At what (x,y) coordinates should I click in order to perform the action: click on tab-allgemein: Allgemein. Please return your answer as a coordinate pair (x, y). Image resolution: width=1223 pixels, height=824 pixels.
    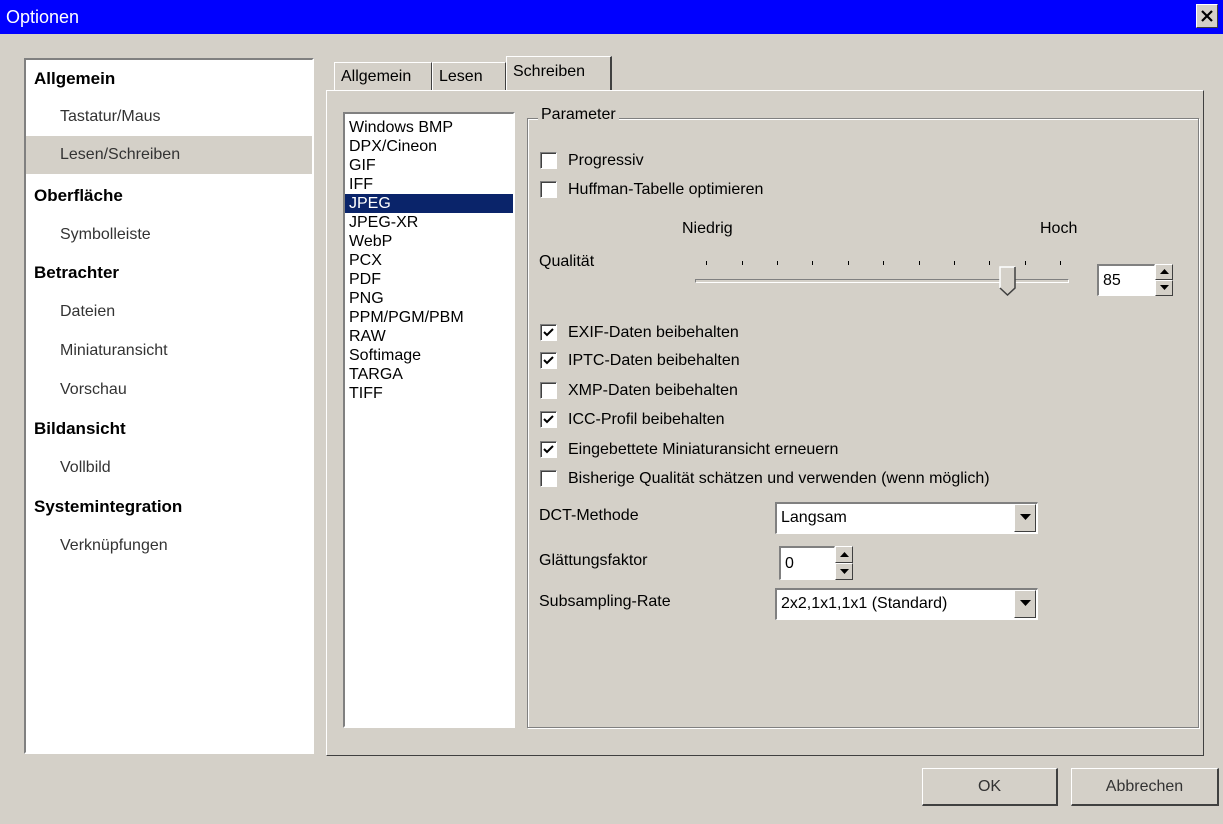
    Looking at the image, I should click on (383, 76).